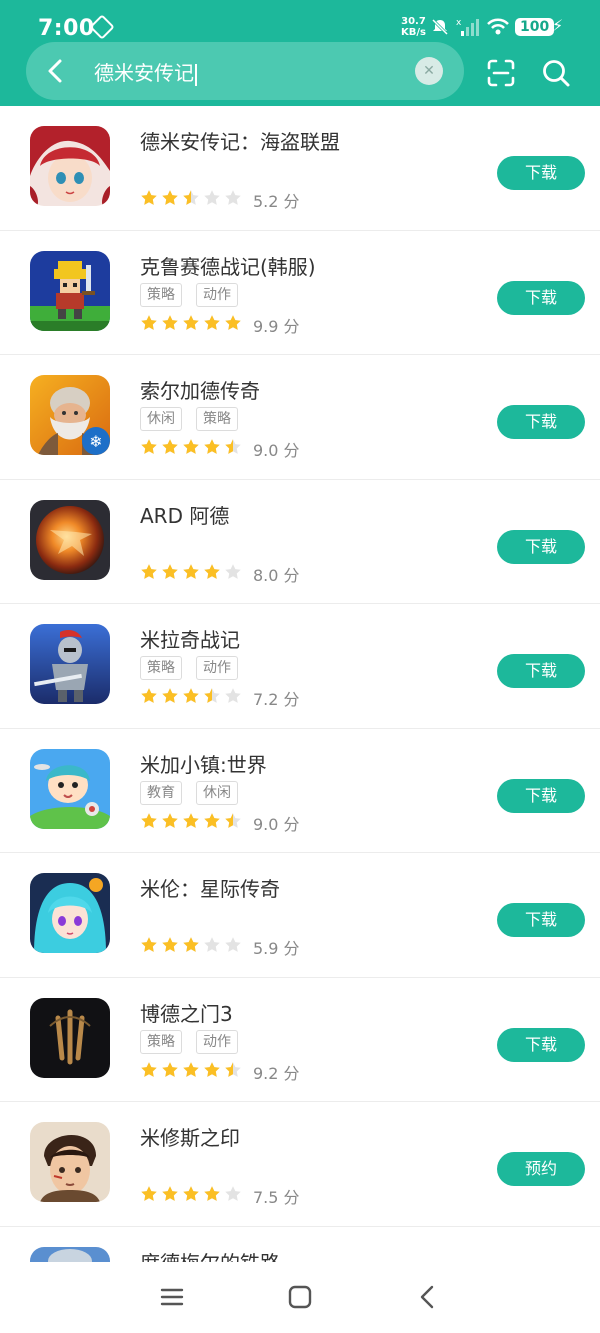 This screenshot has height=1333, width=600. What do you see at coordinates (70, 788) in the screenshot?
I see `cartoon-kid-icon` at bounding box center [70, 788].